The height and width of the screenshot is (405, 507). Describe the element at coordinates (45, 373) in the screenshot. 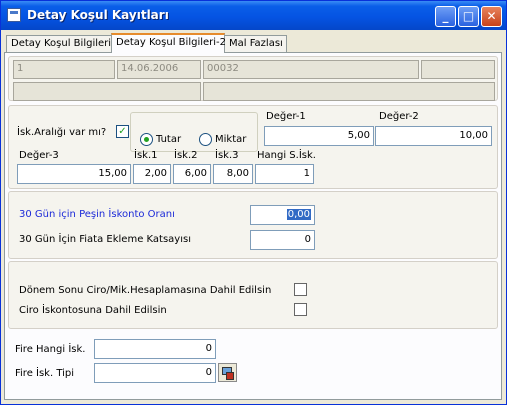

I see `fire-tipi-label: Fire İsk. Tipi` at that location.